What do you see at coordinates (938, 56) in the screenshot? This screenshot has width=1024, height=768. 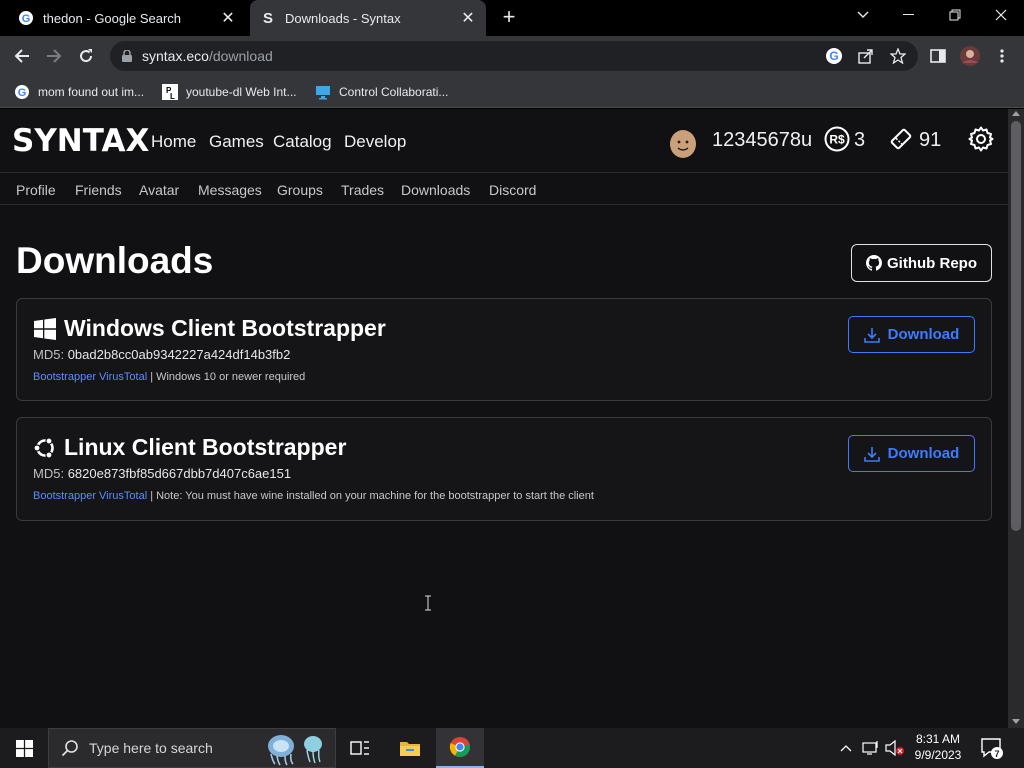 I see `side-panel-icon` at bounding box center [938, 56].